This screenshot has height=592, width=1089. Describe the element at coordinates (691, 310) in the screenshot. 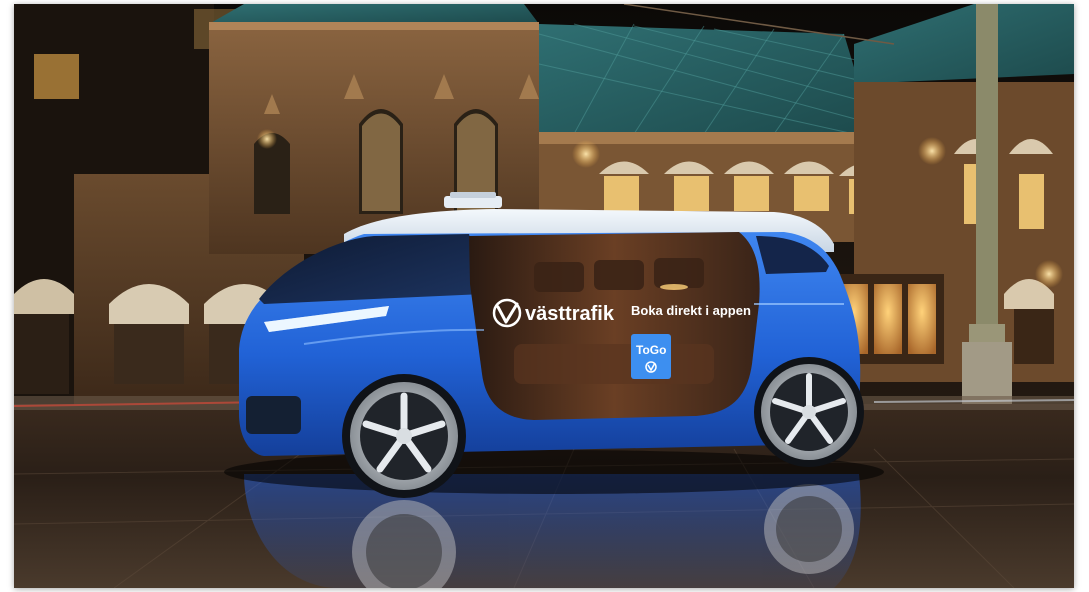

I see `door-slogan: Boka direkt i appen` at that location.